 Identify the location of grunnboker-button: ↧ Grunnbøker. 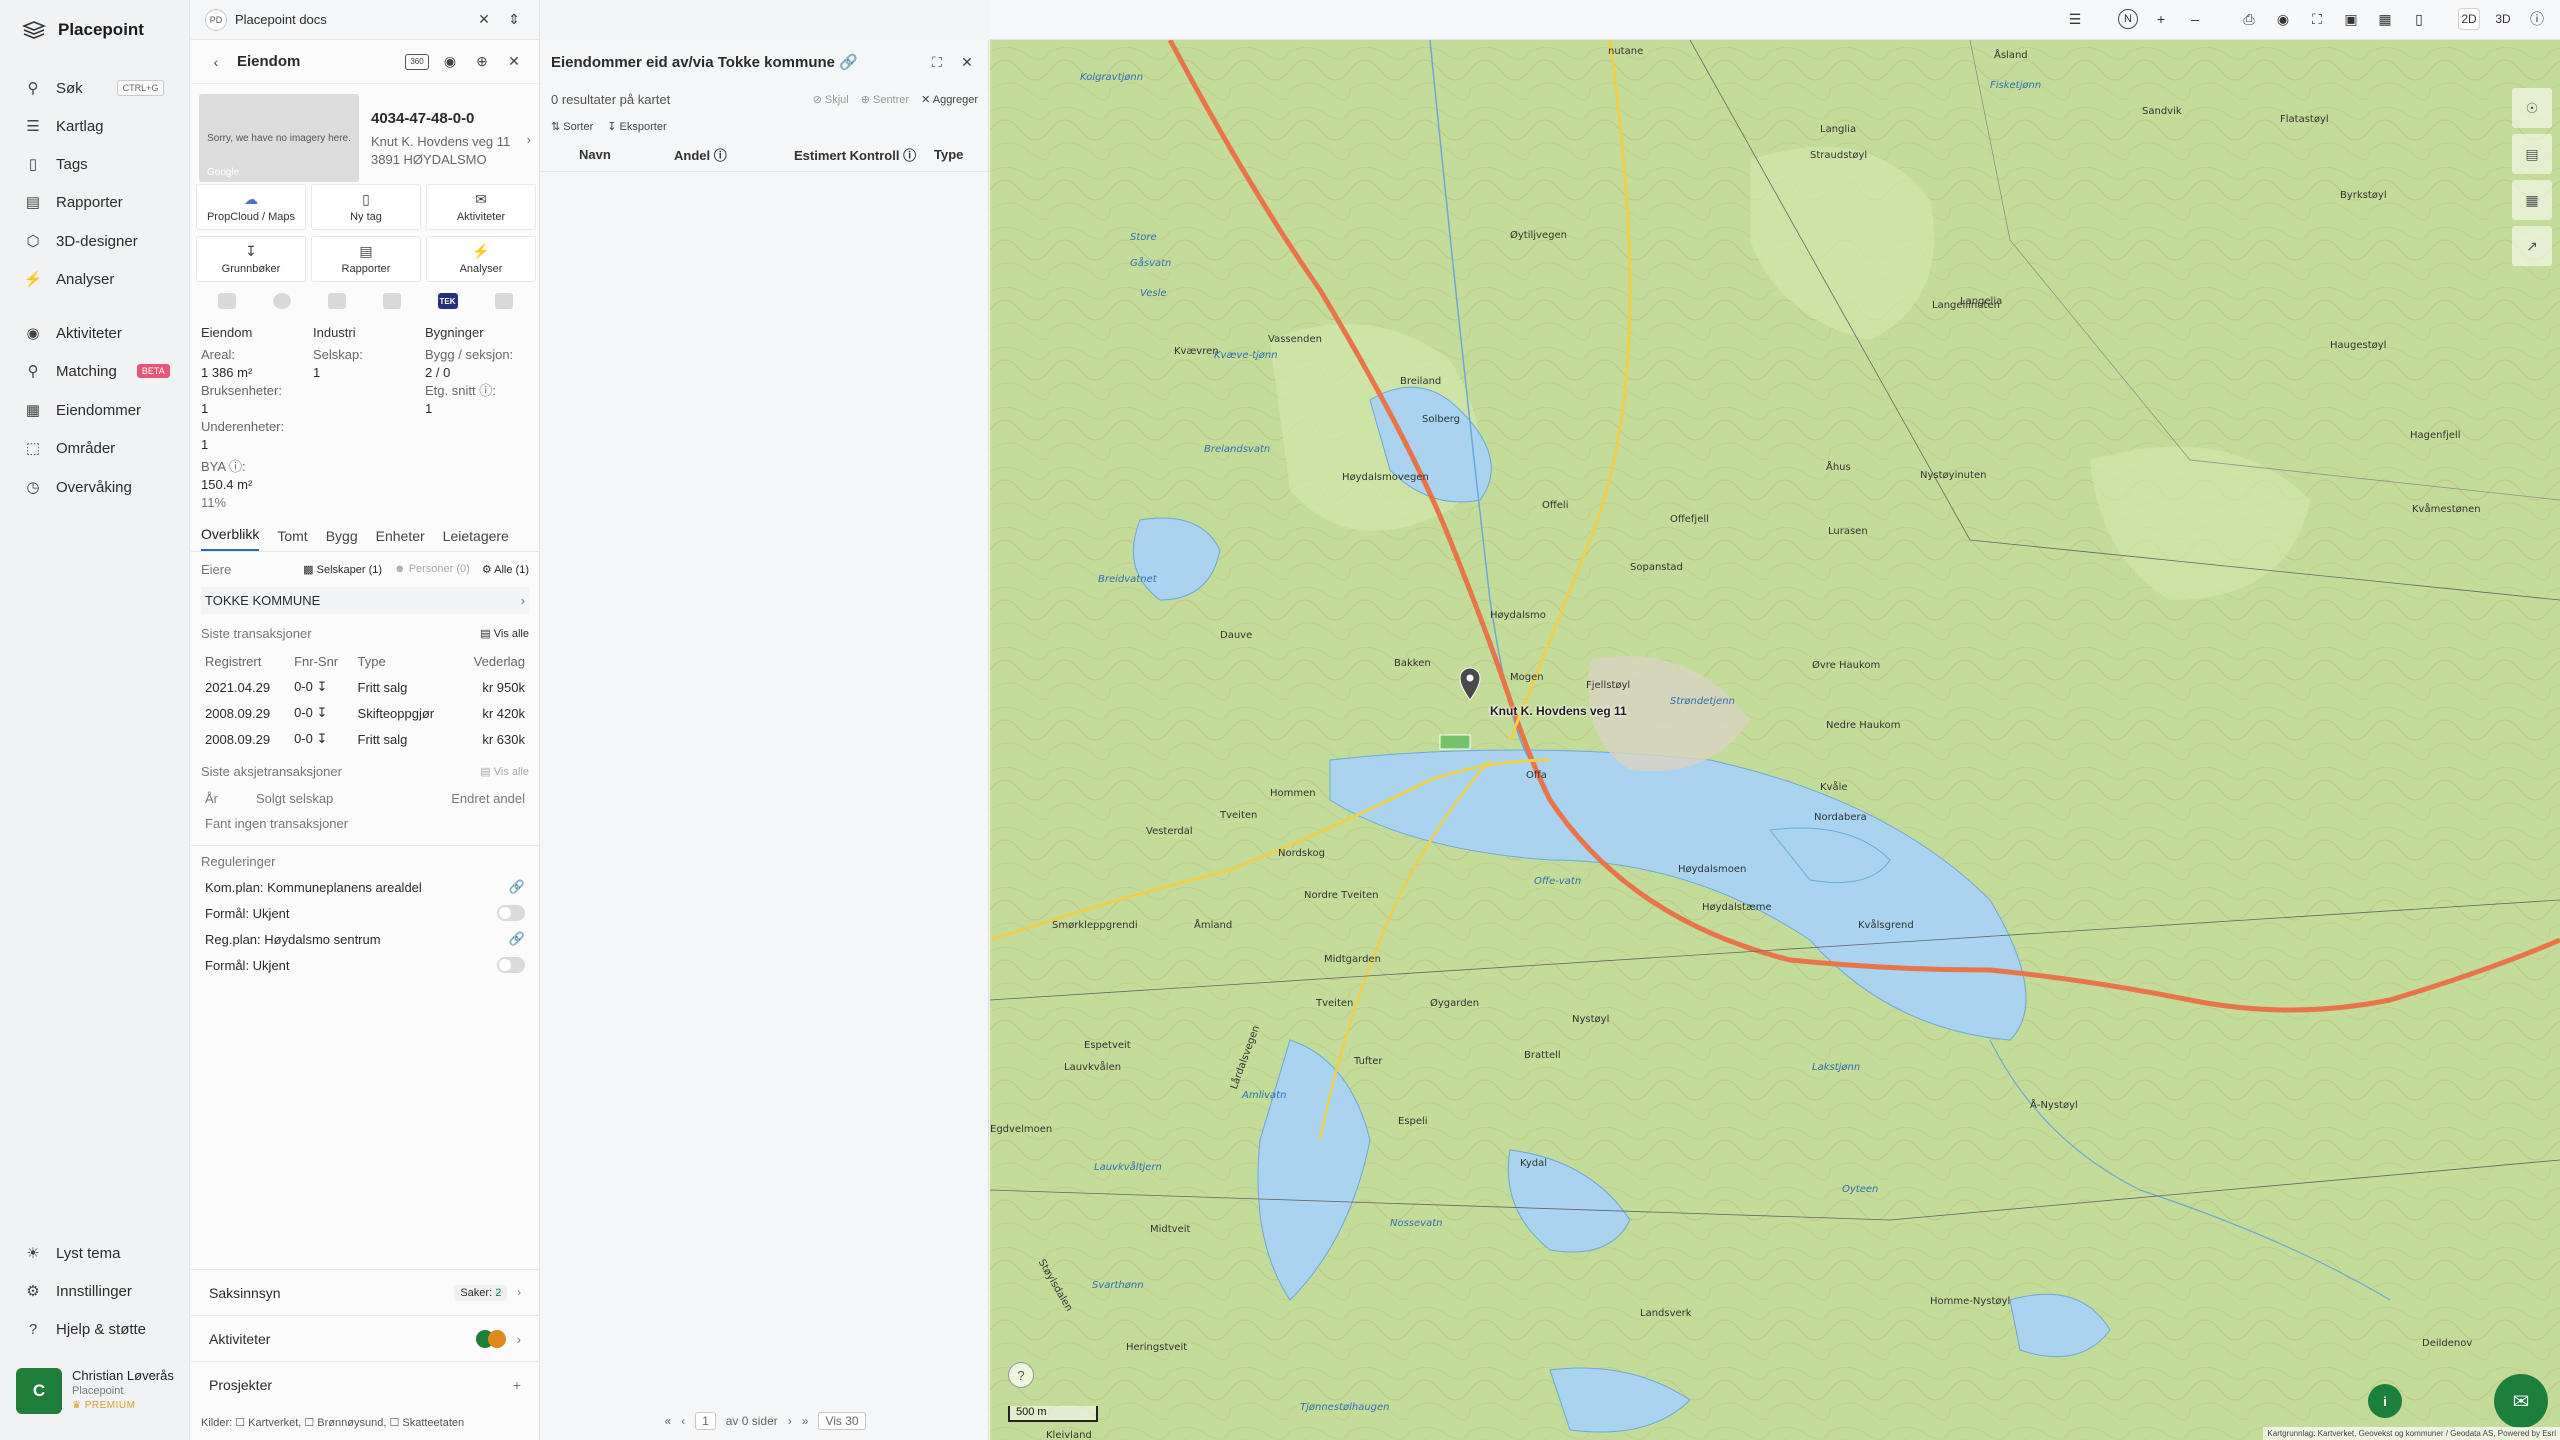
(251, 259).